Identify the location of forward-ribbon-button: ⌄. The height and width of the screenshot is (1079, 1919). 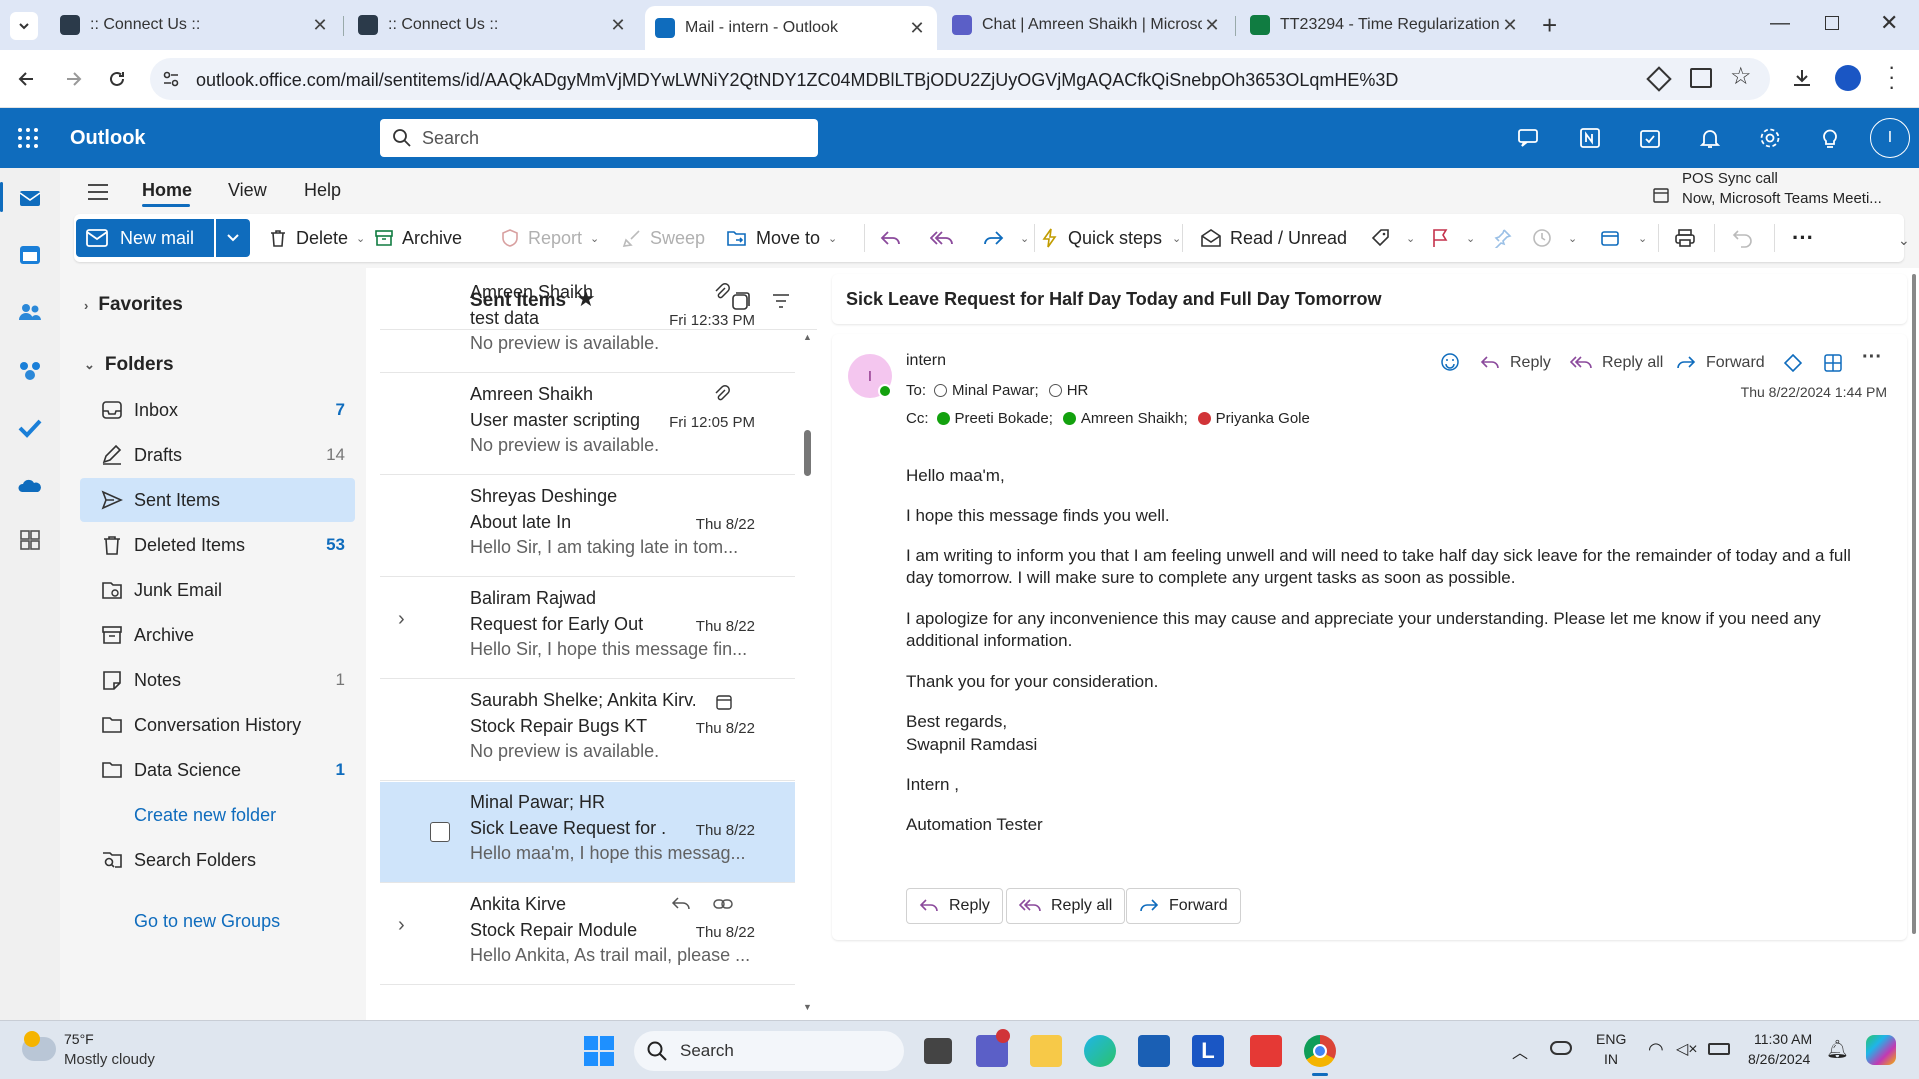
(1005, 238).